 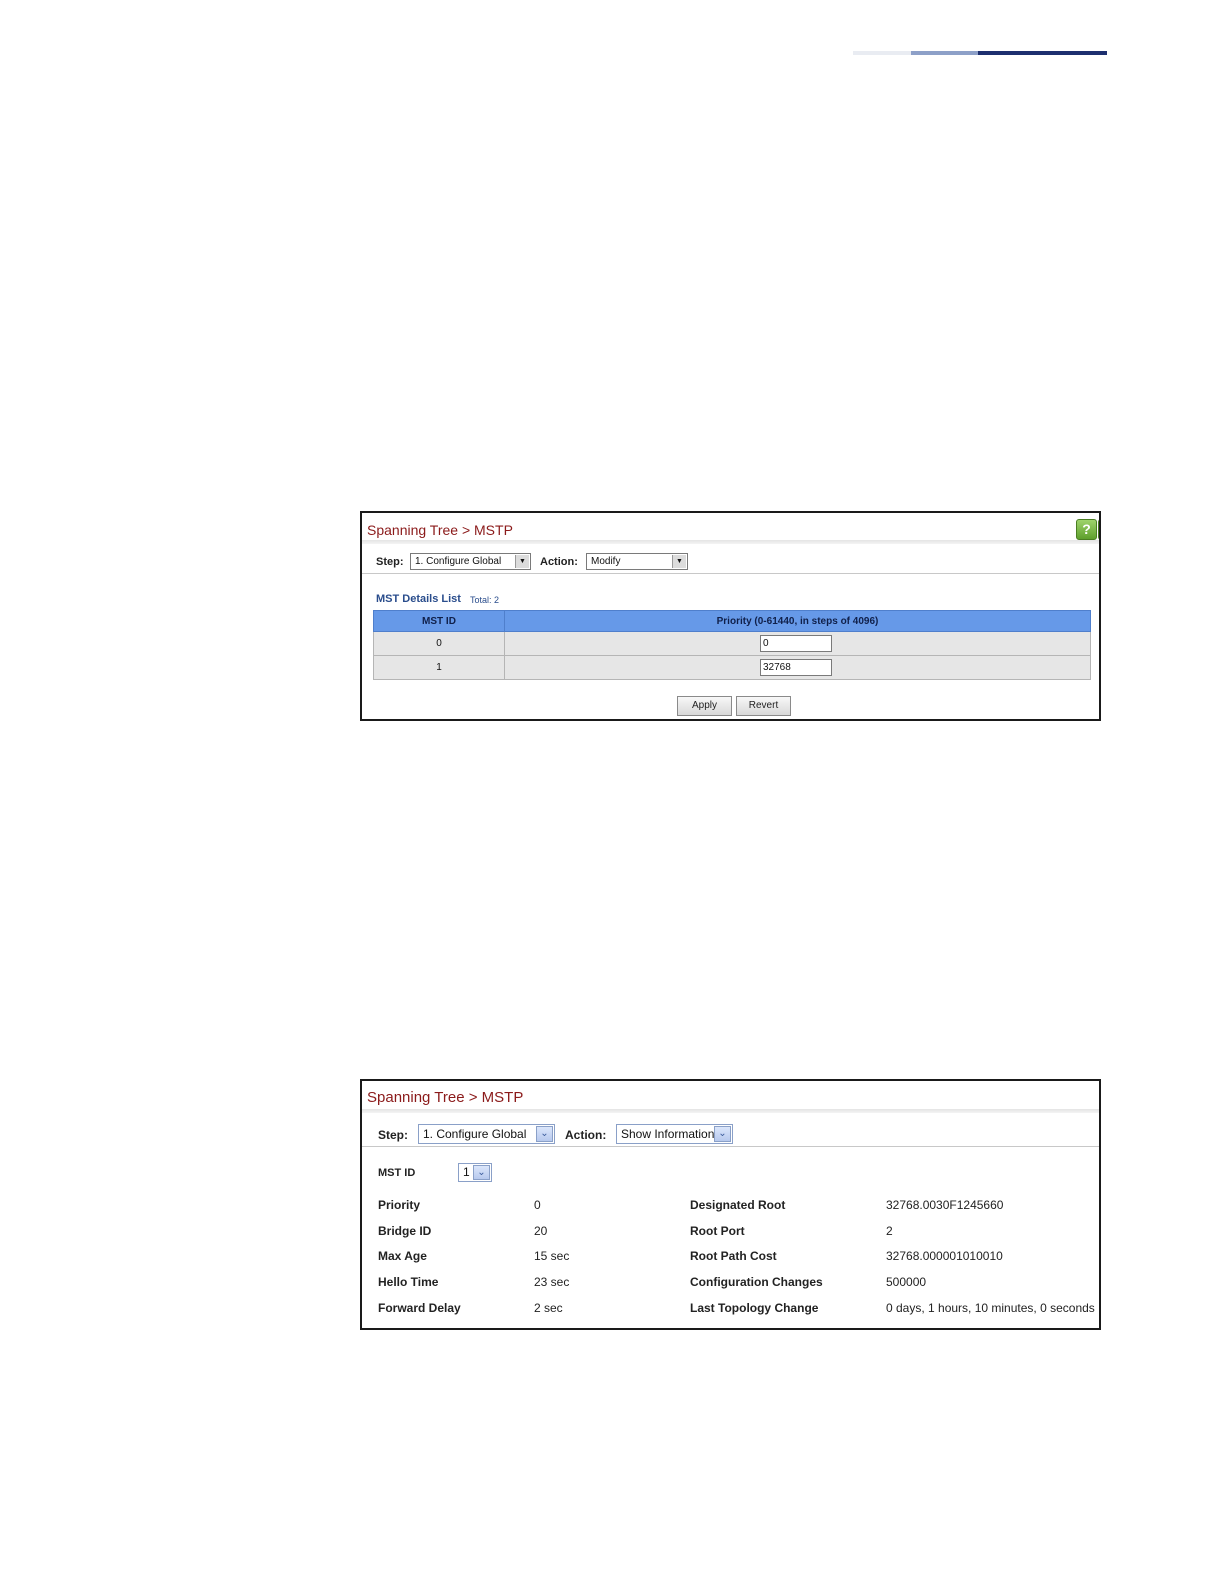 I want to click on action-select: Show Information ⌄, so click(x=674, y=1134).